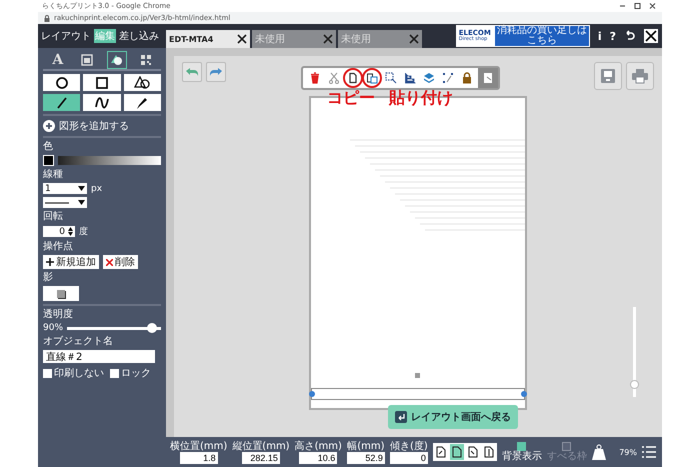 The height and width of the screenshot is (467, 700). I want to click on copy-icon, so click(352, 78).